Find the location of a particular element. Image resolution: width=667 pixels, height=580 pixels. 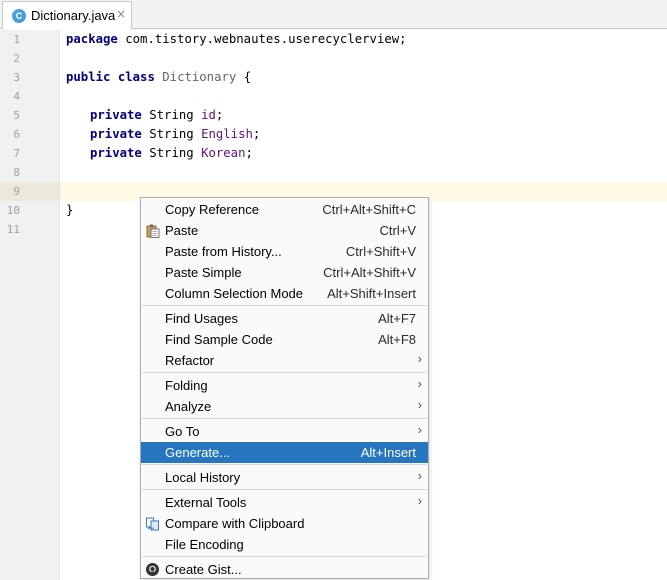

menu-item-label: Local History is located at coordinates (203, 477).